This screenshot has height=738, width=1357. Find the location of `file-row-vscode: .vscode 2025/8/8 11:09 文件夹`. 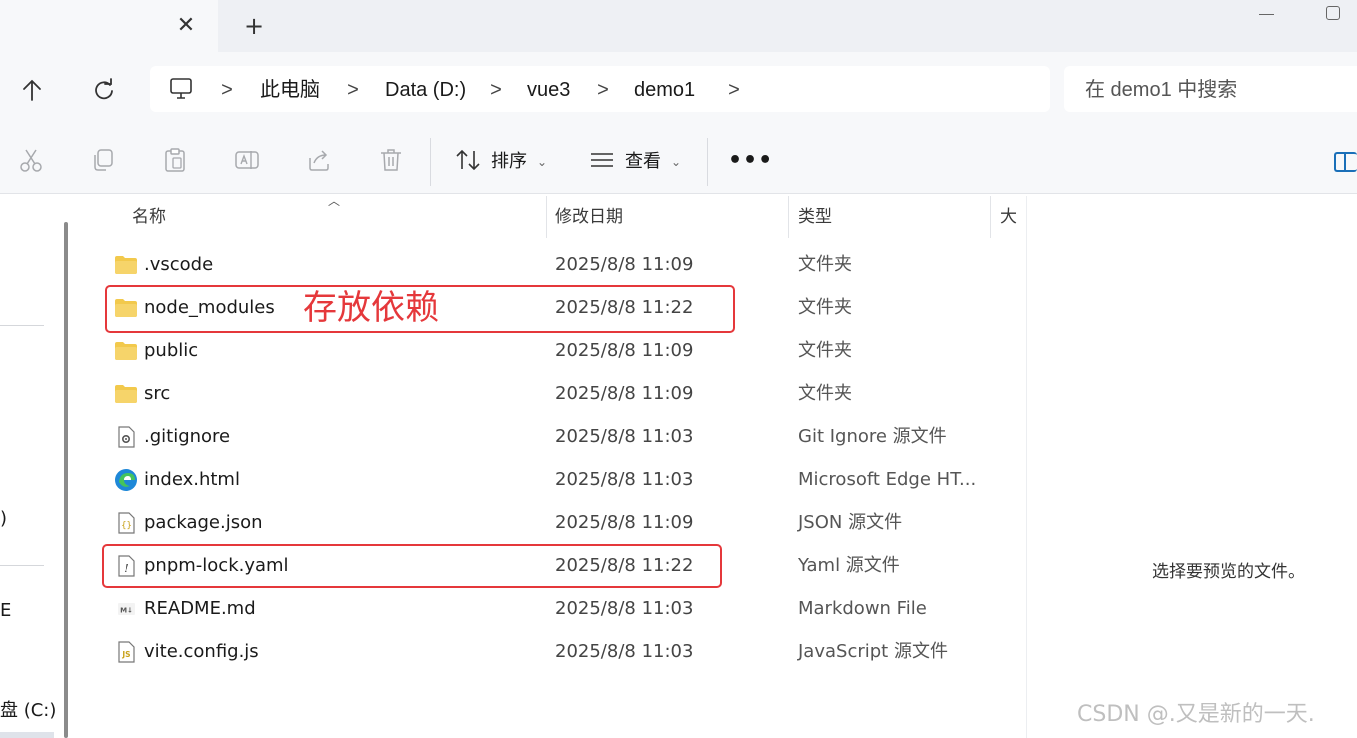

file-row-vscode: .vscode 2025/8/8 11:09 文件夹 is located at coordinates (563, 264).